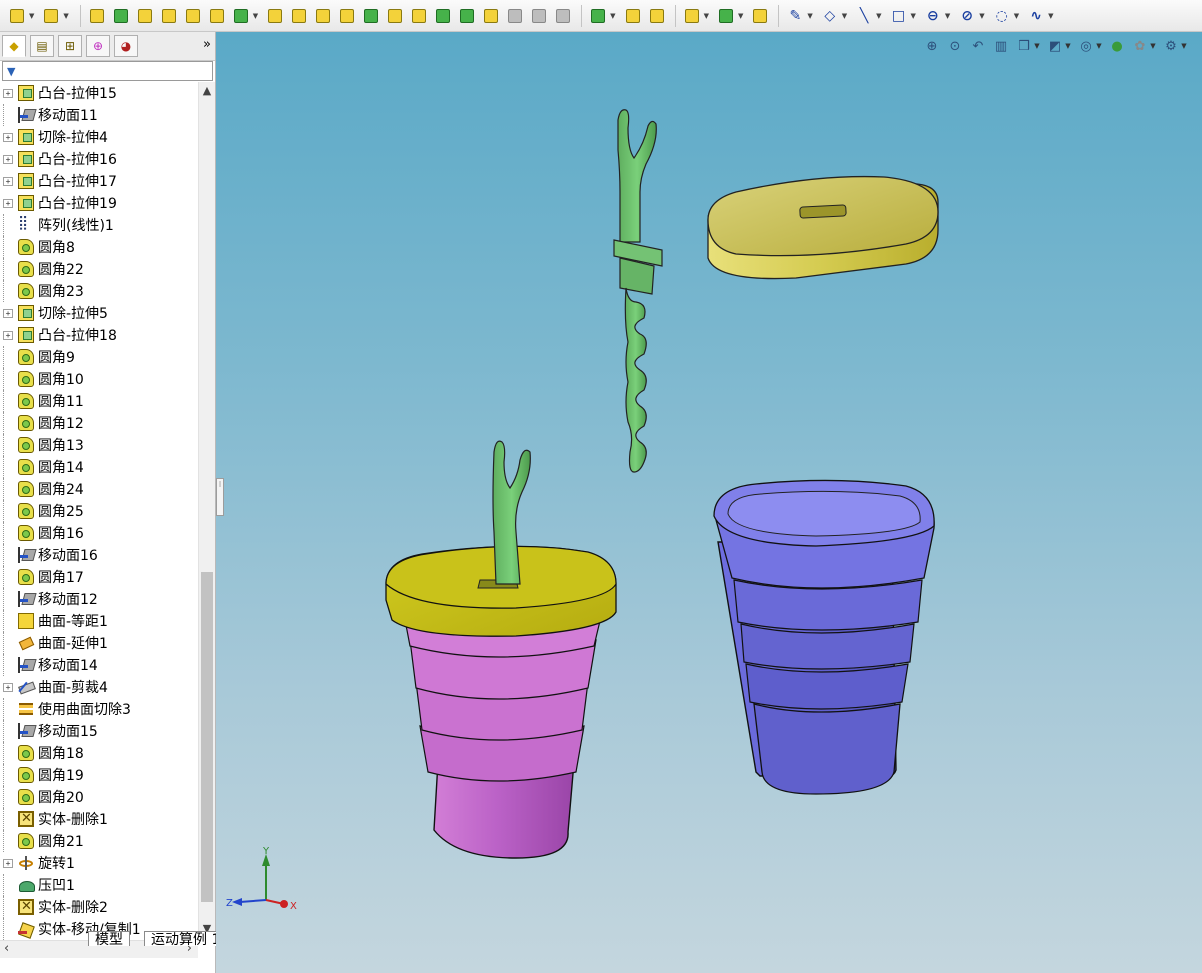  Describe the element at coordinates (169, 16) in the screenshot. I see `boundary-boss-icon` at that location.